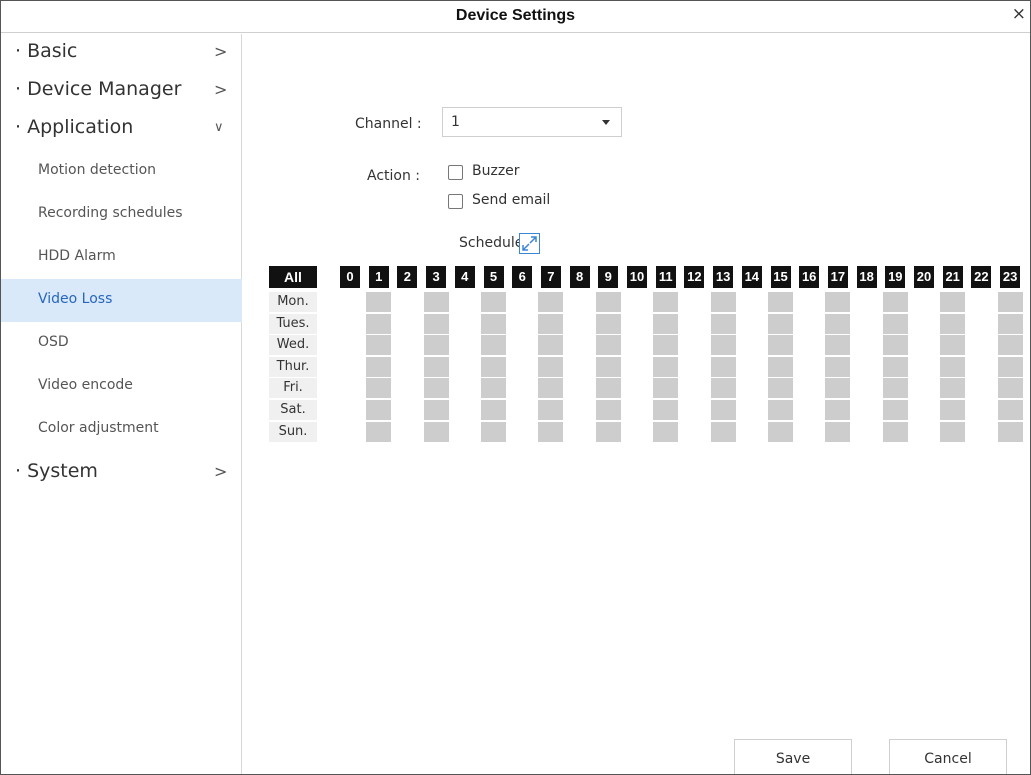 This screenshot has height=775, width=1031. I want to click on send-email-option: Send email, so click(513, 202).